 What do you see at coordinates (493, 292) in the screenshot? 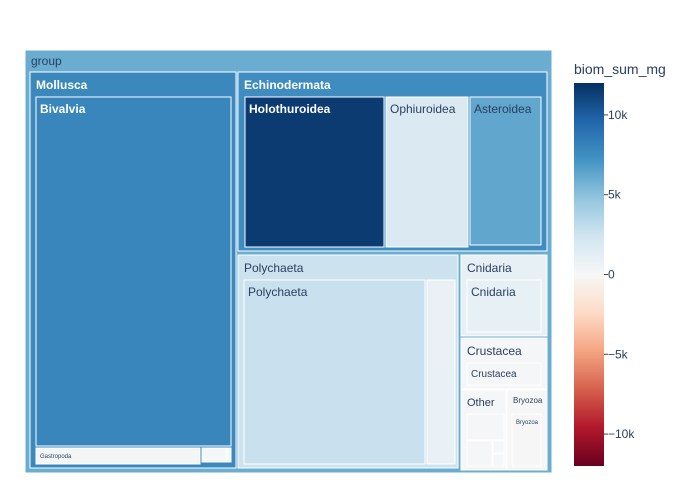
I see `treemap-label-cnidaria-cnidaria: Cnidaria` at bounding box center [493, 292].